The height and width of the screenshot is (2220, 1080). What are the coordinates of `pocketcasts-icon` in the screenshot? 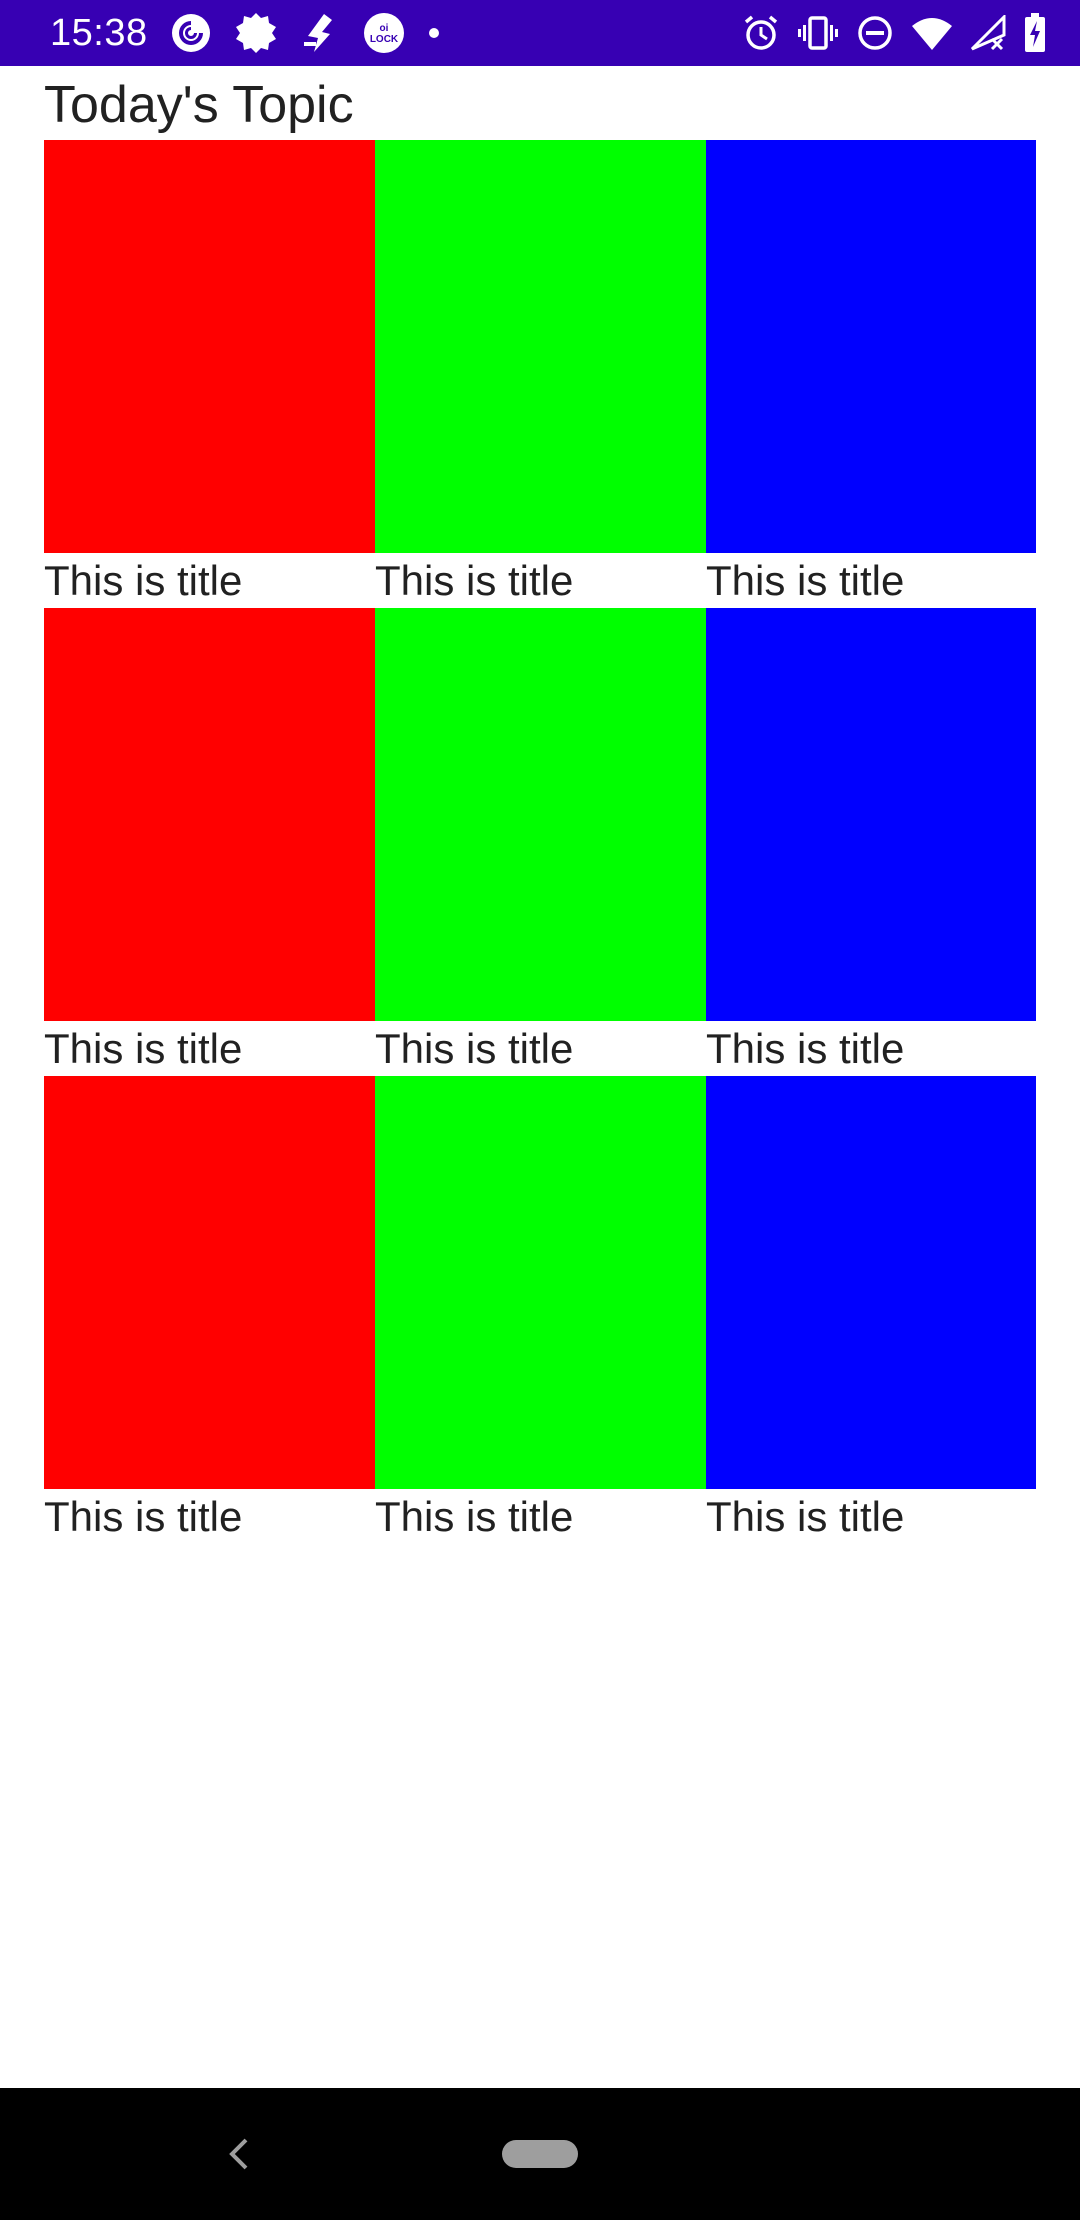 It's located at (191, 33).